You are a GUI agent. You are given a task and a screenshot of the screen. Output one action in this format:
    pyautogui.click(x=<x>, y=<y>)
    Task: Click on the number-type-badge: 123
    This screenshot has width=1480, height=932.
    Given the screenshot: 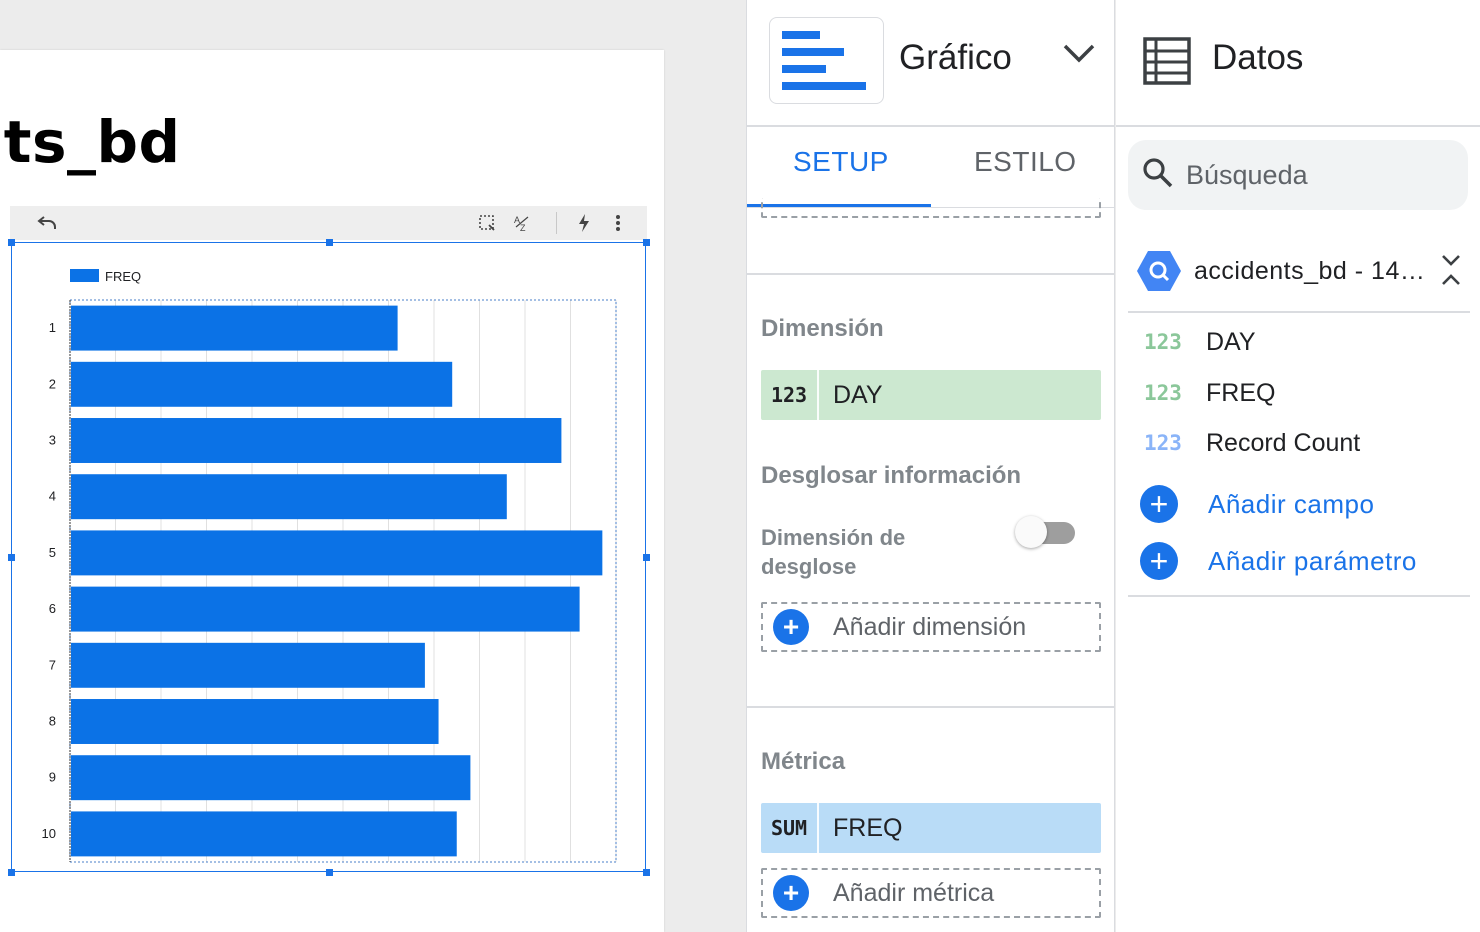 What is the action you would take?
    pyautogui.click(x=790, y=395)
    